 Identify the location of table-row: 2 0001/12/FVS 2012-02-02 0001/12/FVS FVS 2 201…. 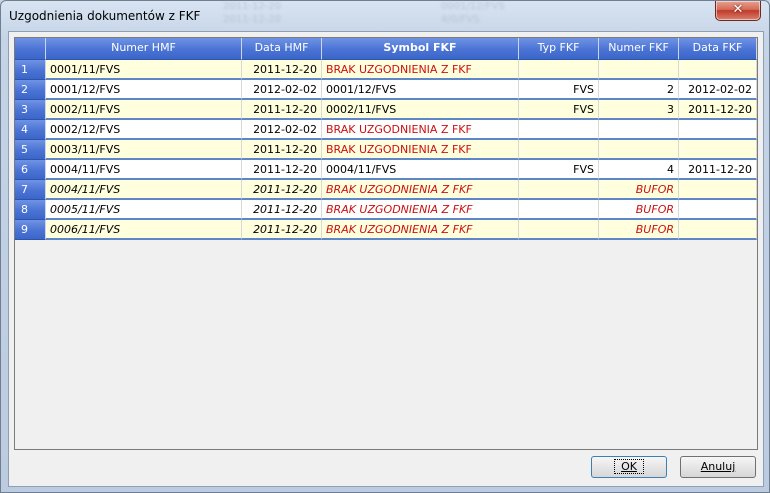
(386, 90).